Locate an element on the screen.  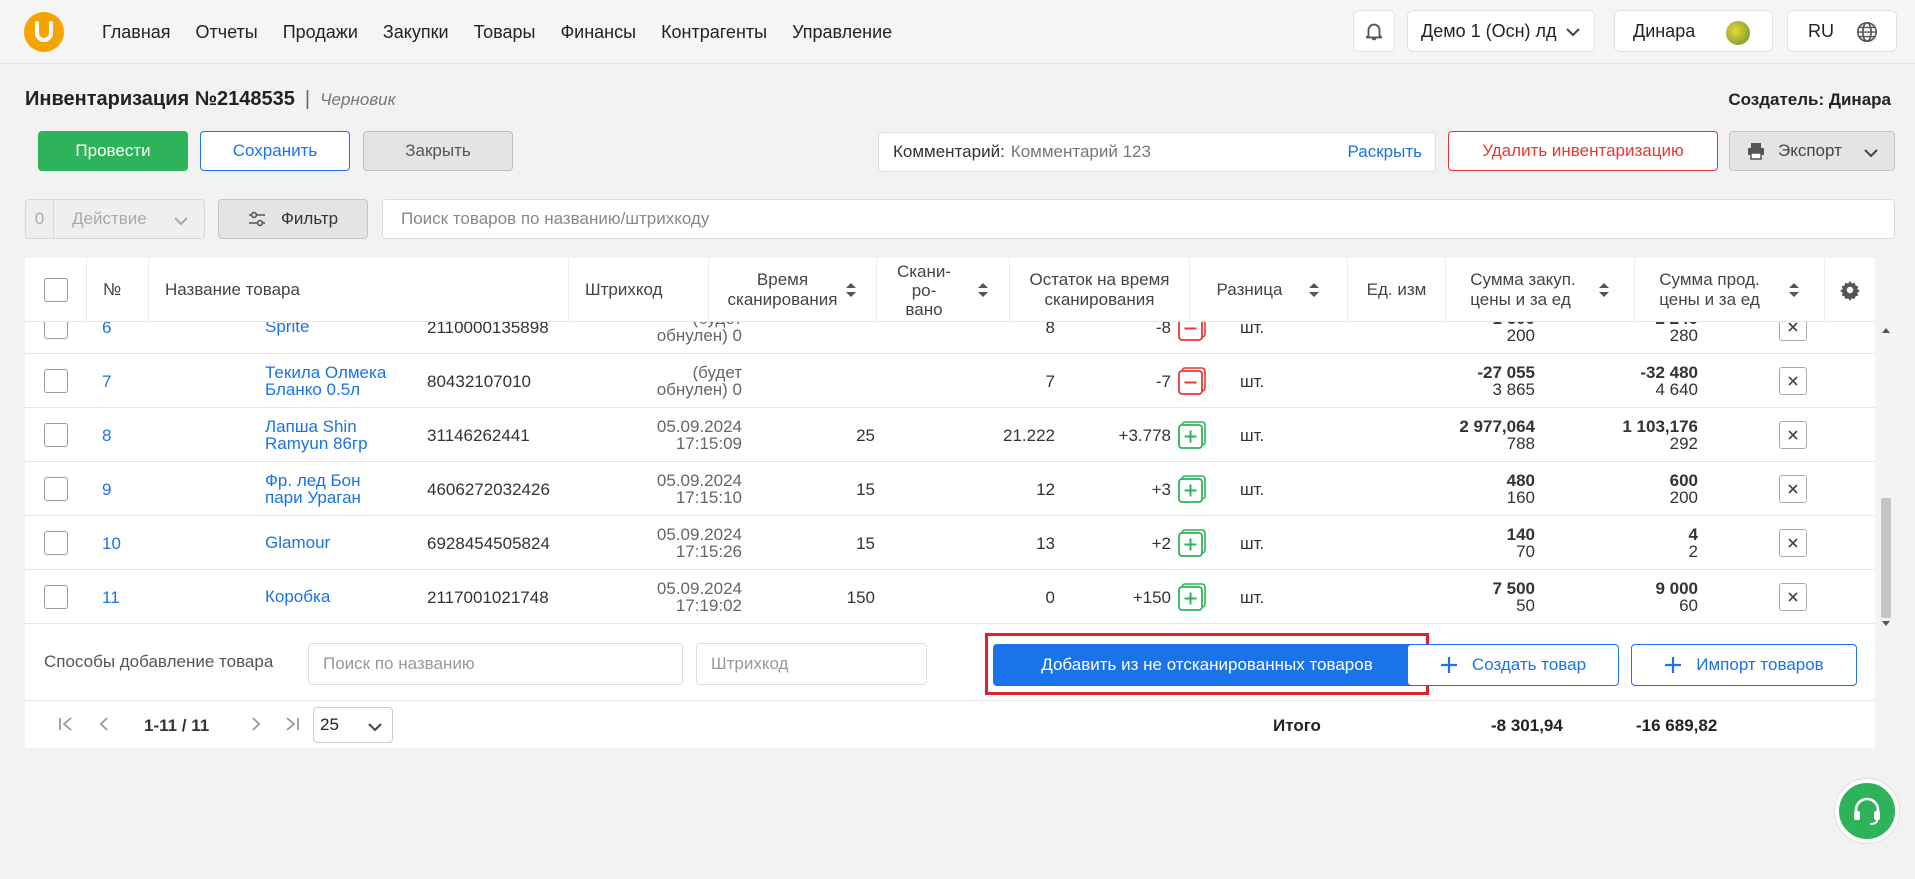
add-barcode-input is located at coordinates (811, 664).